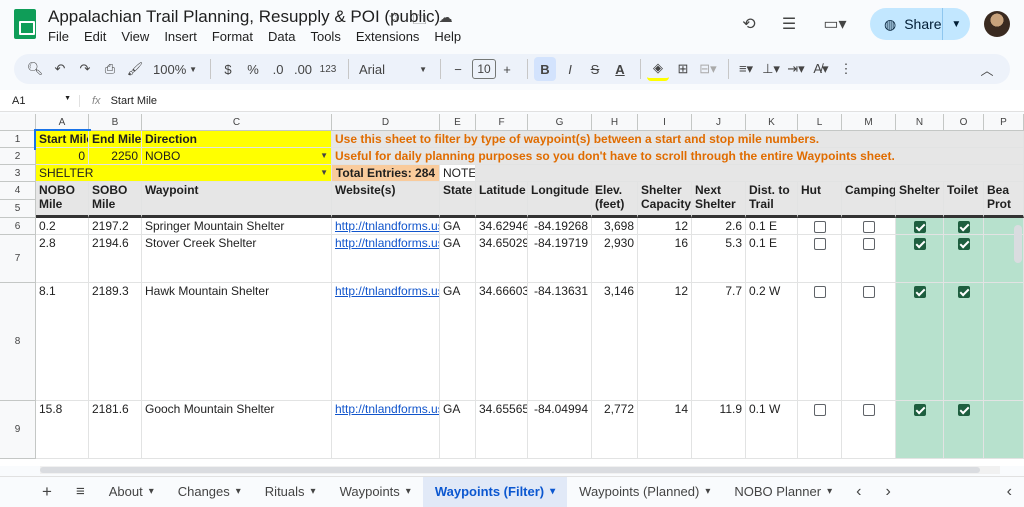  Describe the element at coordinates (18, 342) in the screenshot. I see `row-header-8: 8` at that location.